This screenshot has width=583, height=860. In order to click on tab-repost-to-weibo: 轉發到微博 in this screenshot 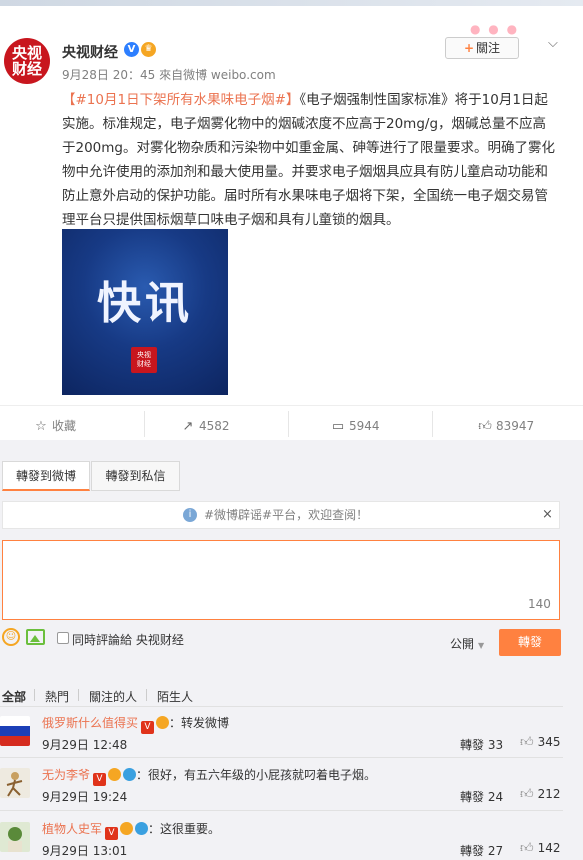, I will do `click(46, 476)`.